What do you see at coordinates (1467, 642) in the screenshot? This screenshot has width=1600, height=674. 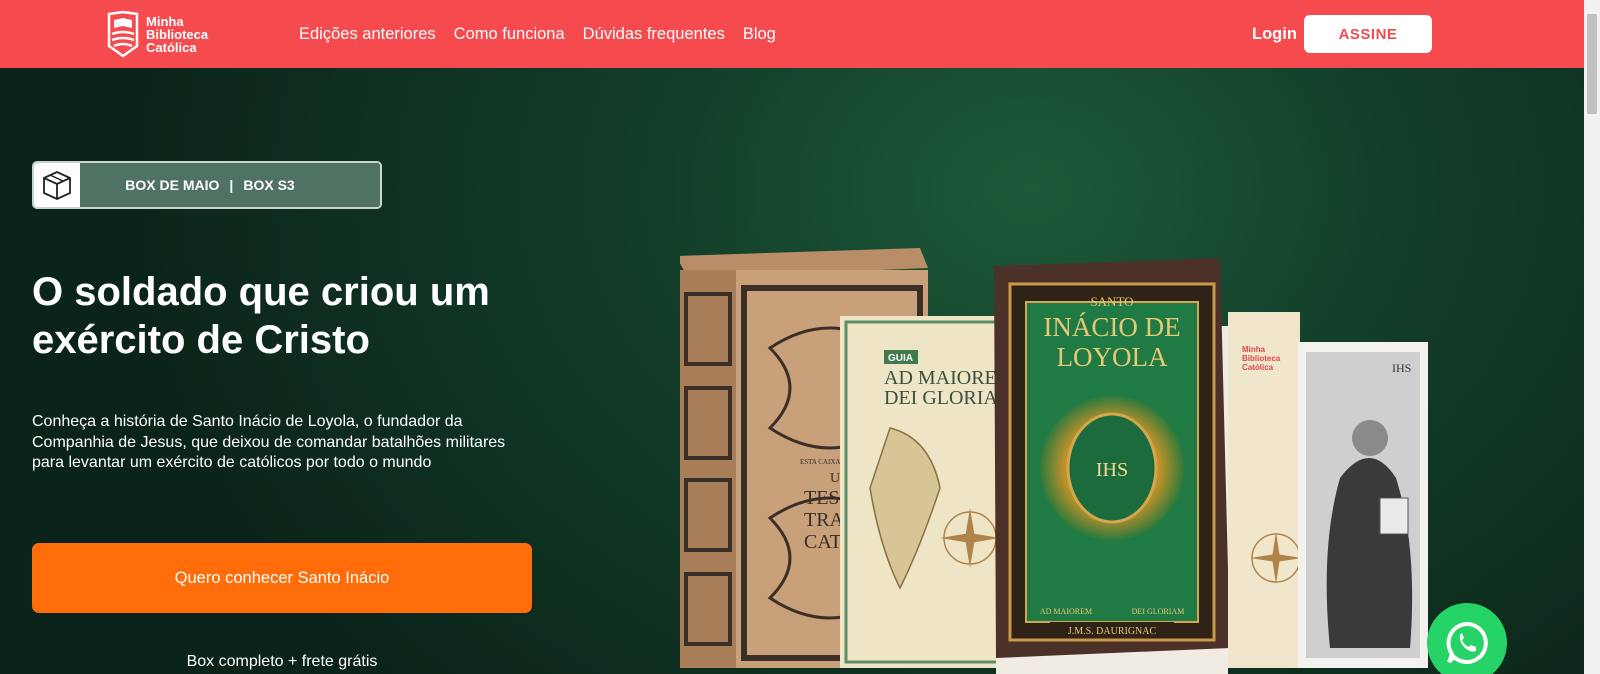 I see `whatsapp-icon` at bounding box center [1467, 642].